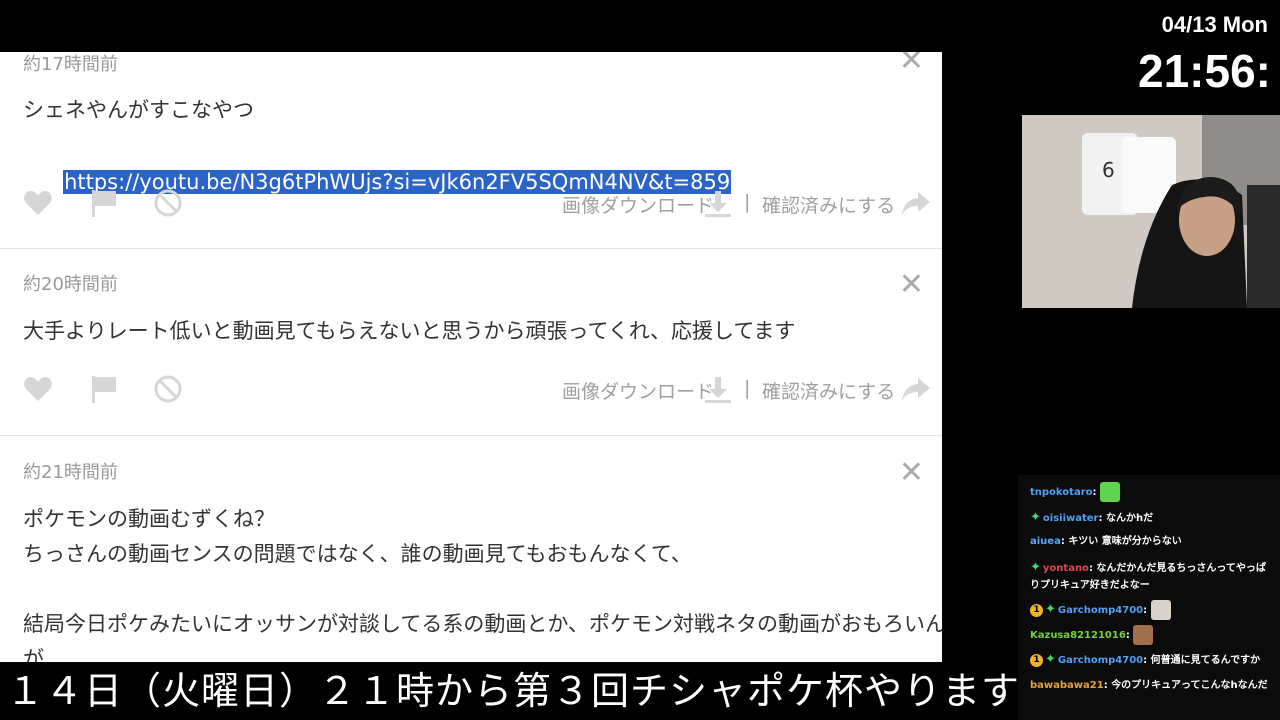 The image size is (1280, 720). Describe the element at coordinates (1096, 492) in the screenshot. I see `chat-colon: :` at that location.